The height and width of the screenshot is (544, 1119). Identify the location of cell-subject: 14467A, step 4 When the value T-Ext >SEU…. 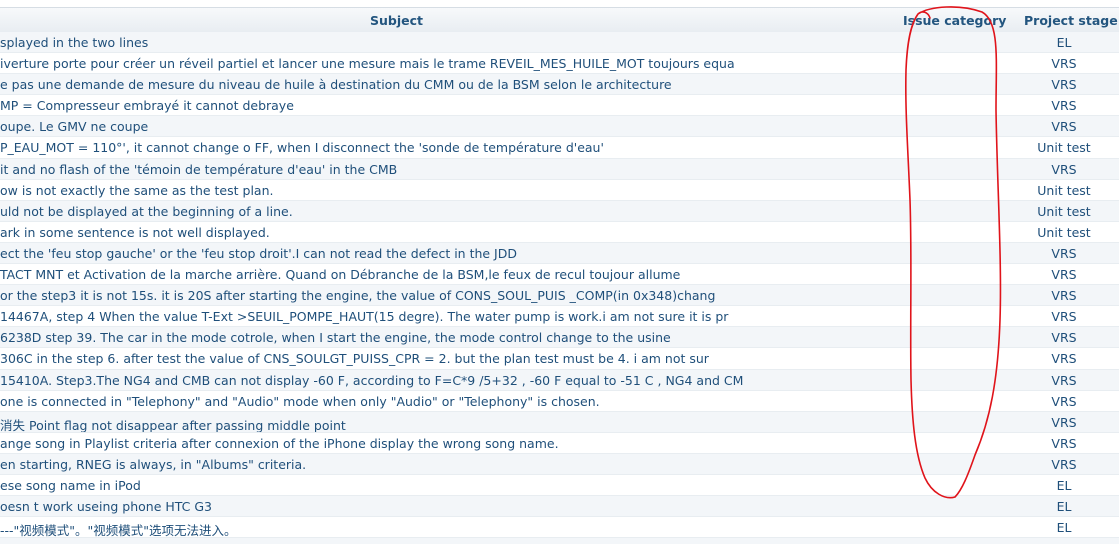
(442, 316).